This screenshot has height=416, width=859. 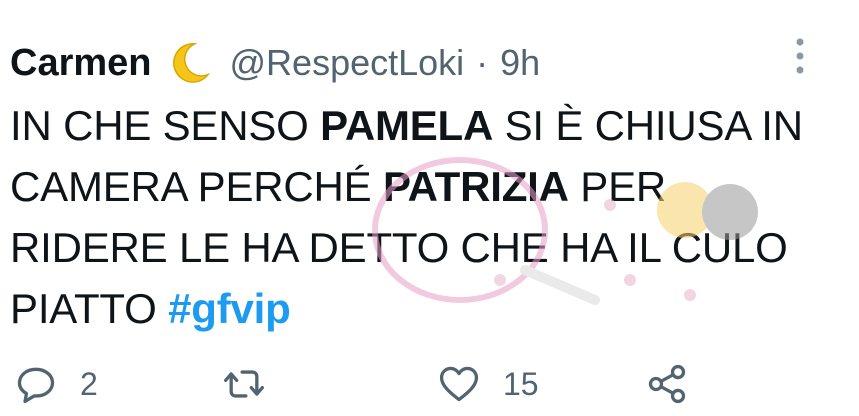 What do you see at coordinates (36, 385) in the screenshot?
I see `reply-icon` at bounding box center [36, 385].